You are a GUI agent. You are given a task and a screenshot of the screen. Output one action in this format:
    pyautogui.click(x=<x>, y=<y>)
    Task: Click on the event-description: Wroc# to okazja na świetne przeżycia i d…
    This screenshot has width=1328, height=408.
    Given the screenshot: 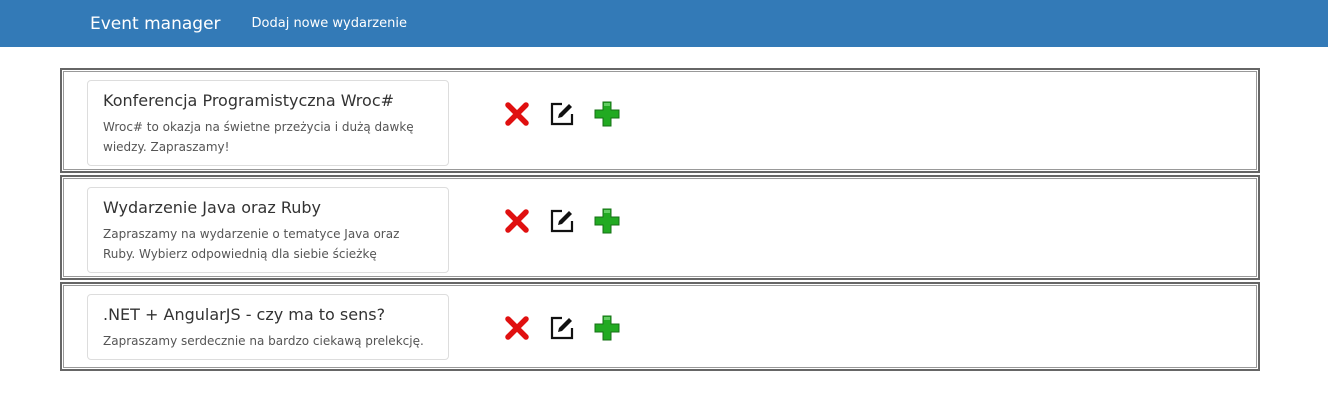 What is the action you would take?
    pyautogui.click(x=258, y=137)
    